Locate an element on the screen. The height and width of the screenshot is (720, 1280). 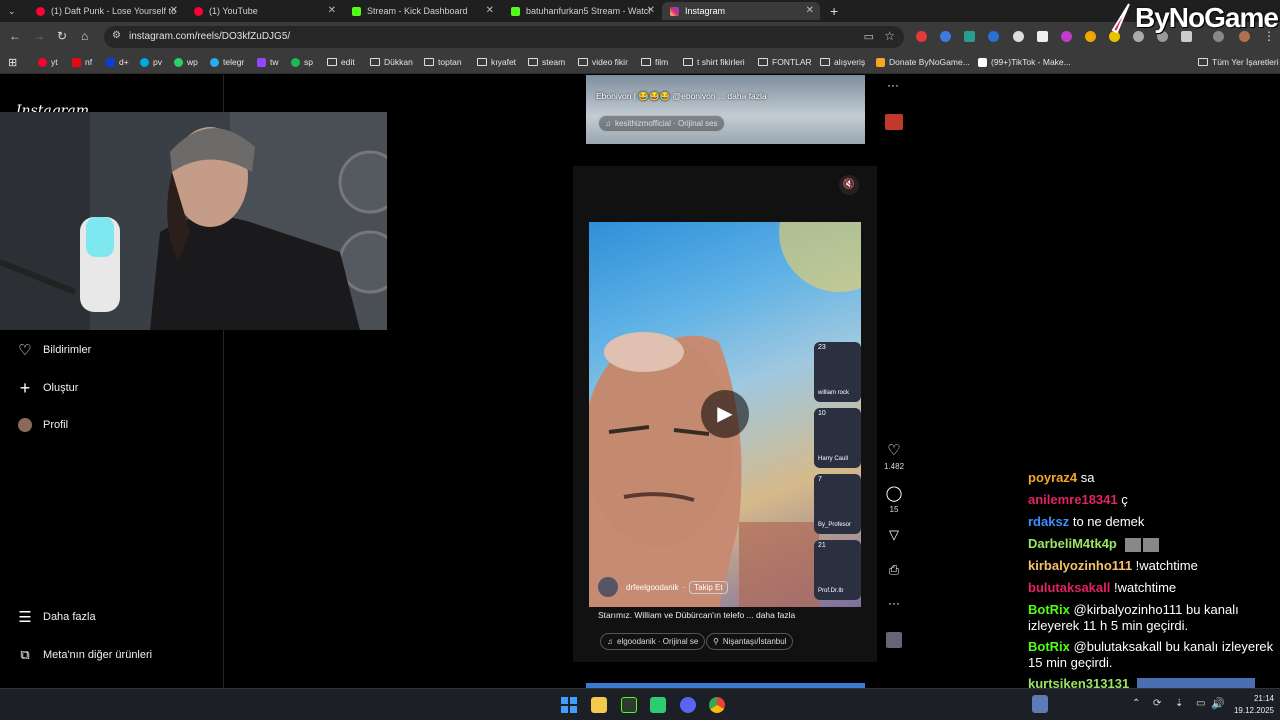
tab-kick-dashboard: Stream - Kick Dashboard ✕ is located at coordinates (422, 11).